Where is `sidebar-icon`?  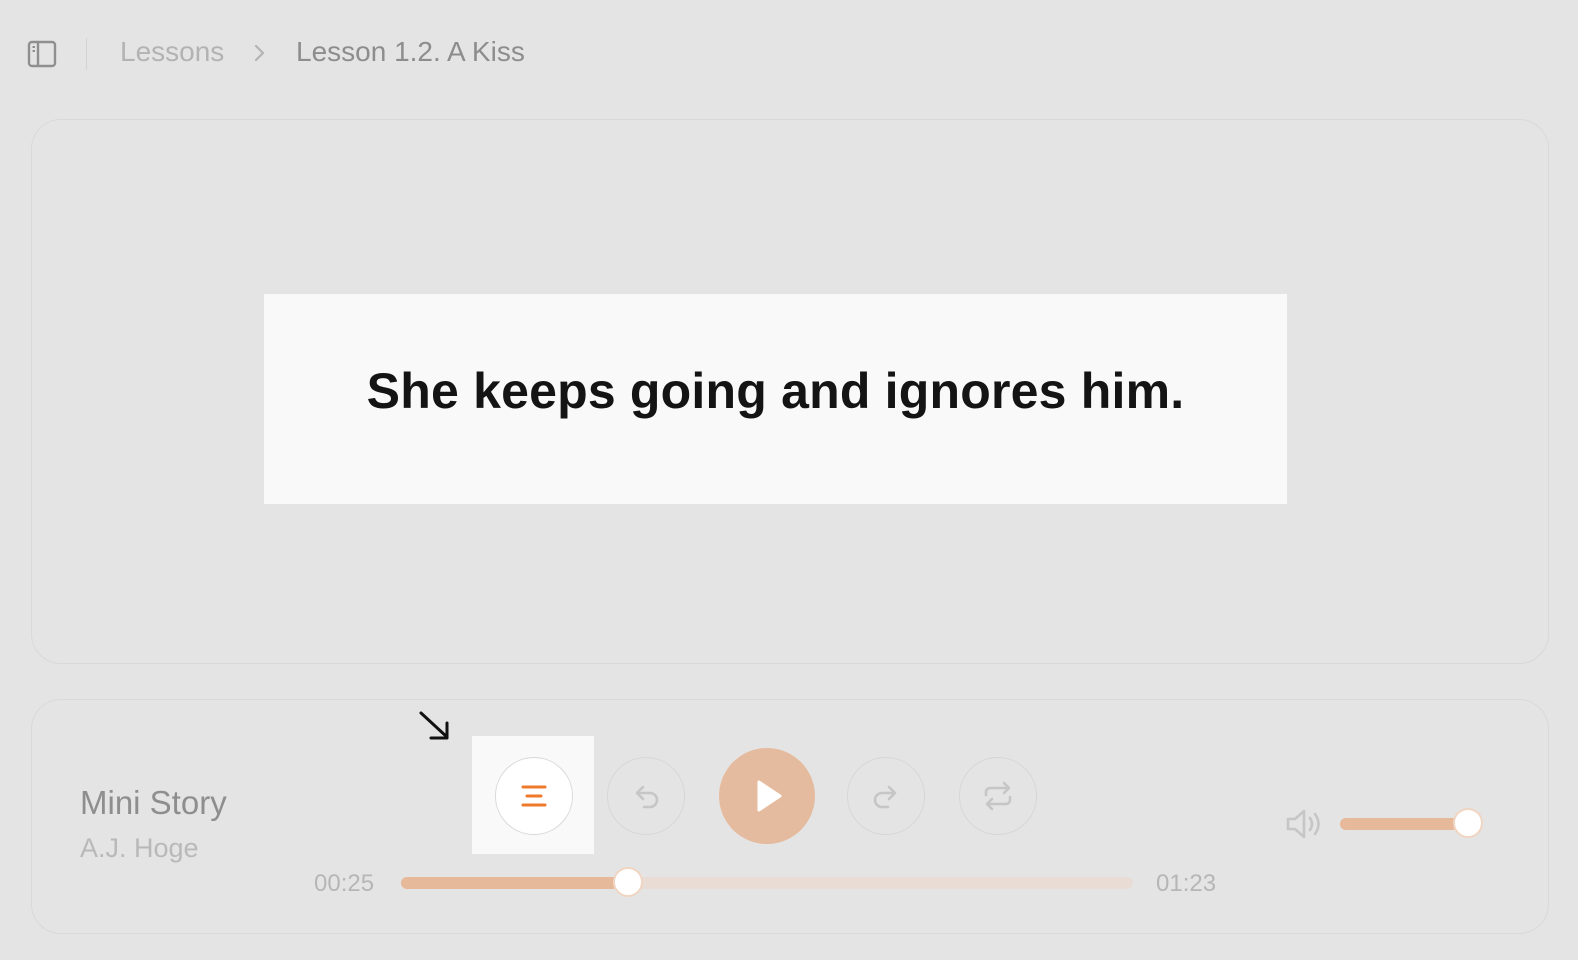
sidebar-icon is located at coordinates (42, 54).